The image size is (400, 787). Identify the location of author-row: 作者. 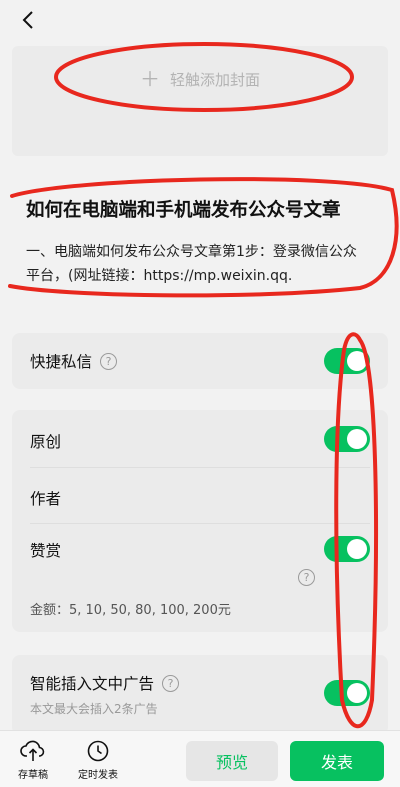
(45, 498).